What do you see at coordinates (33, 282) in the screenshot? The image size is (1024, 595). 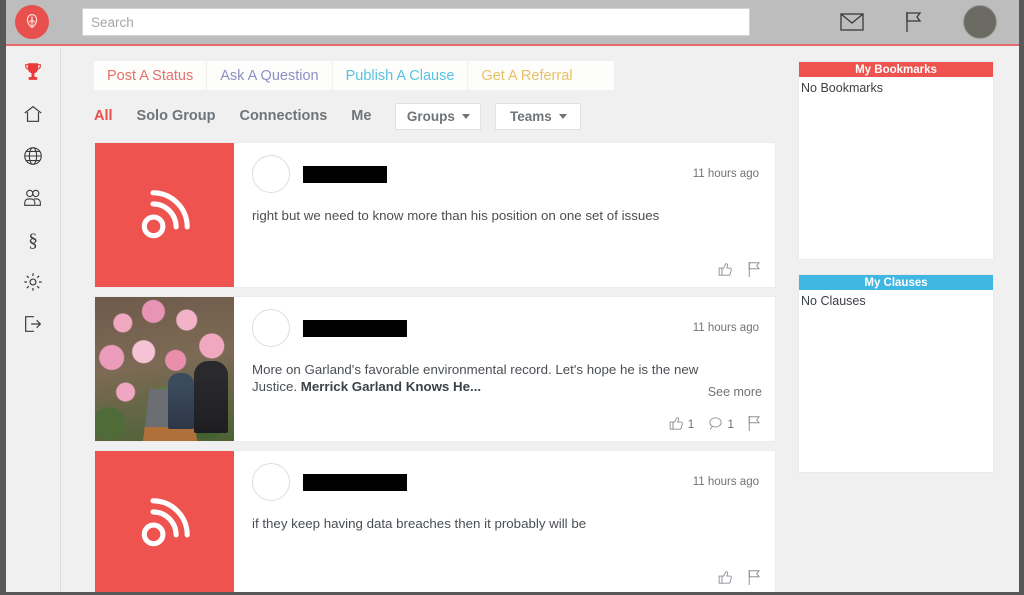 I see `sidebar-item-settings` at bounding box center [33, 282].